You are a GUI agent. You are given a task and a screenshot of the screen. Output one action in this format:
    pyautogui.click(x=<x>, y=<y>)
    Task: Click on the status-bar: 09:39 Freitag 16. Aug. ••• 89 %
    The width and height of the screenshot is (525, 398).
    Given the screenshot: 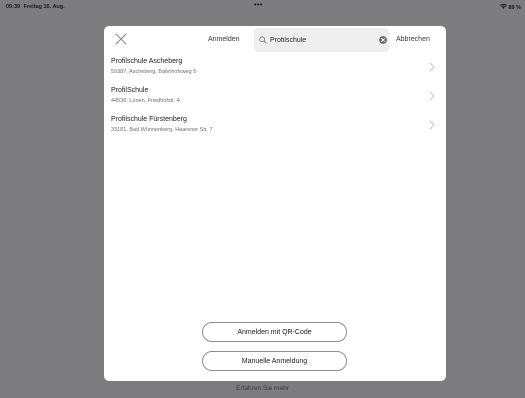 What is the action you would take?
    pyautogui.click(x=262, y=7)
    